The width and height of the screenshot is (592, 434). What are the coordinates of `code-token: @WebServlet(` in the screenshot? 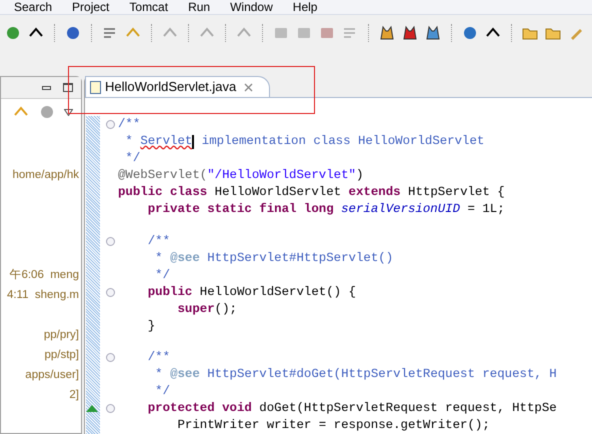 It's located at (163, 175).